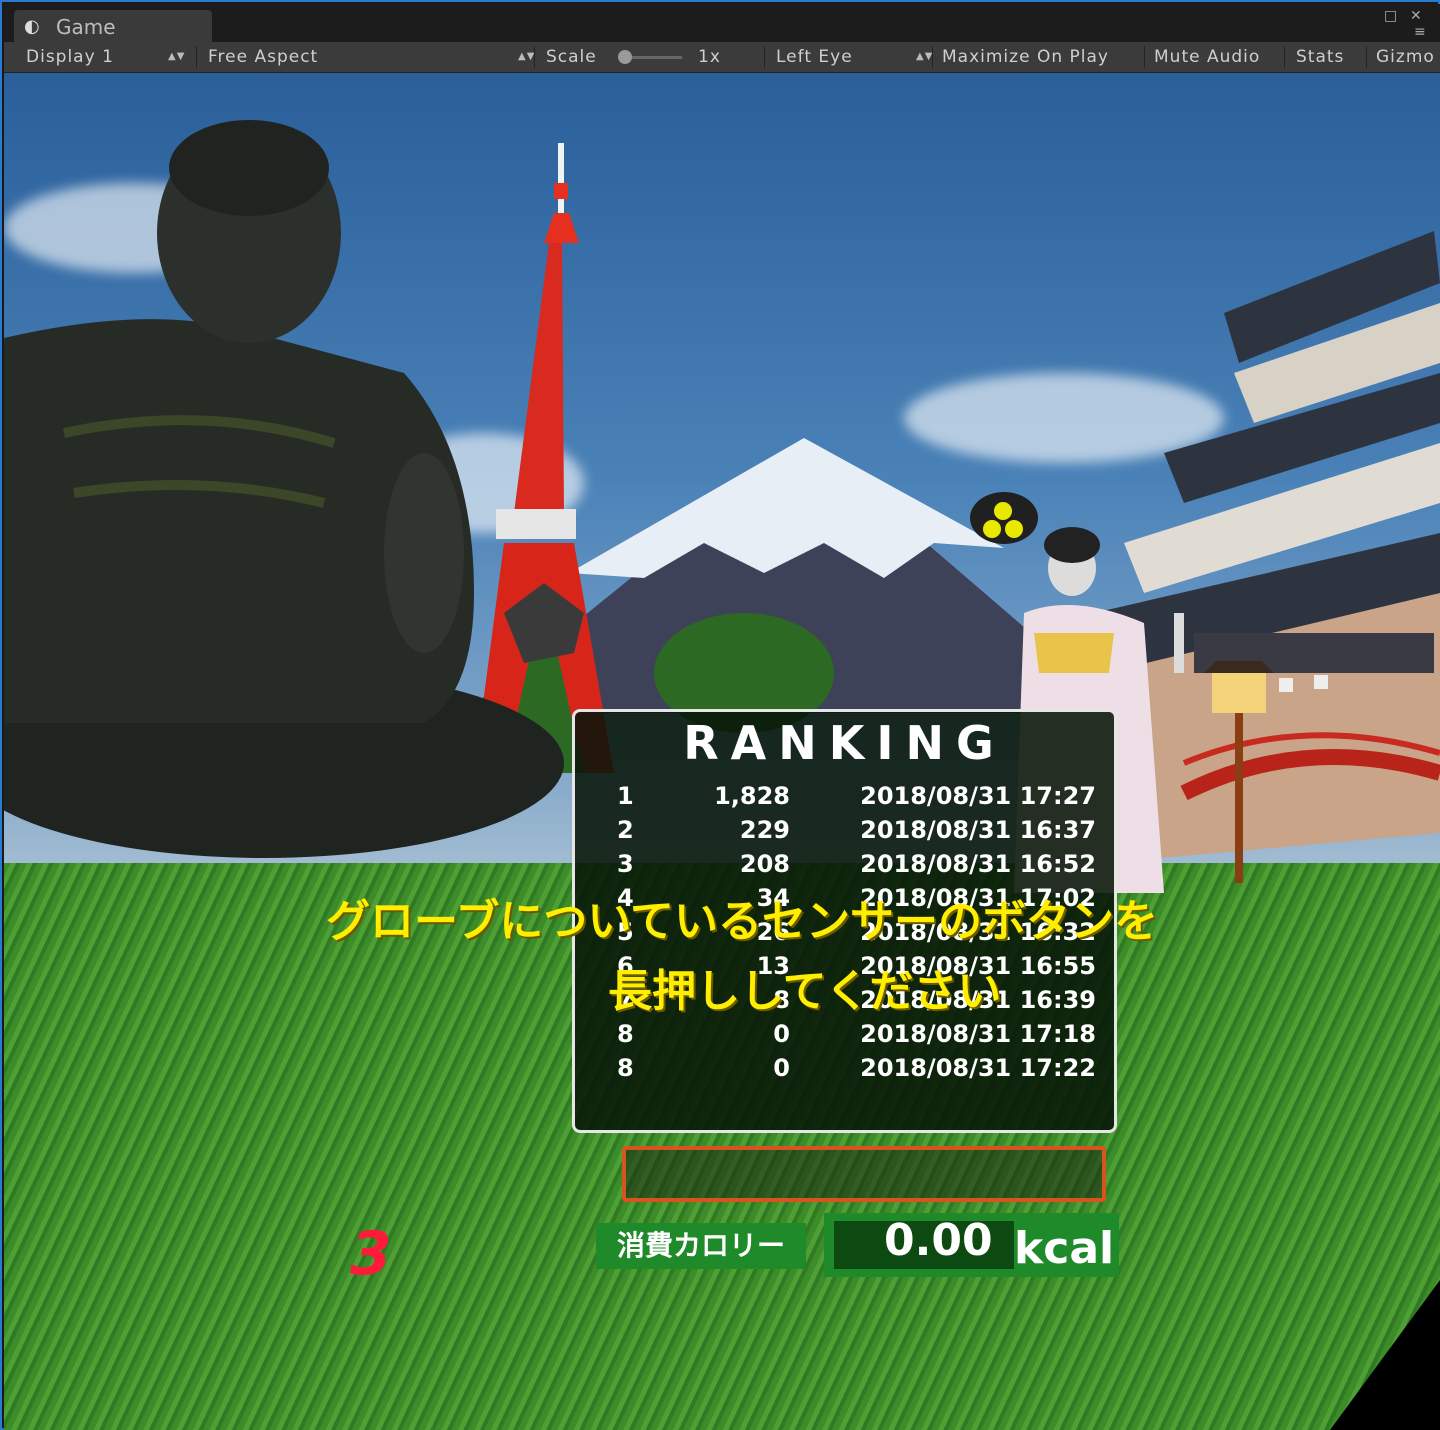 This screenshot has width=1440, height=1430. What do you see at coordinates (1385, 1355) in the screenshot?
I see `view-corner-mask` at bounding box center [1385, 1355].